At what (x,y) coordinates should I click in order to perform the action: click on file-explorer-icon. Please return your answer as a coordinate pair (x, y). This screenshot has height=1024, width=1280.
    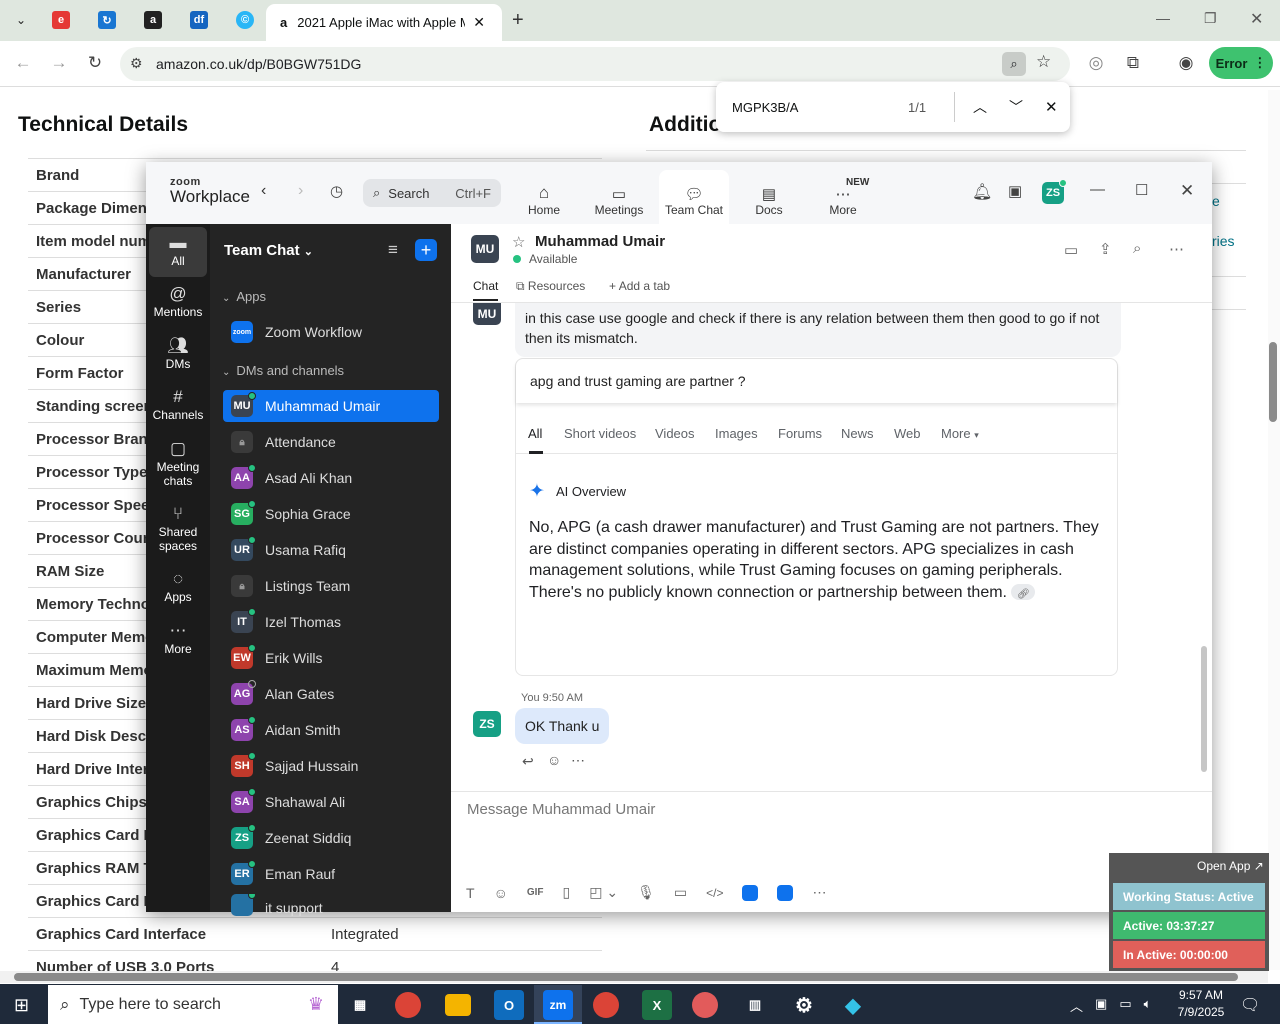
    Looking at the image, I should click on (458, 1005).